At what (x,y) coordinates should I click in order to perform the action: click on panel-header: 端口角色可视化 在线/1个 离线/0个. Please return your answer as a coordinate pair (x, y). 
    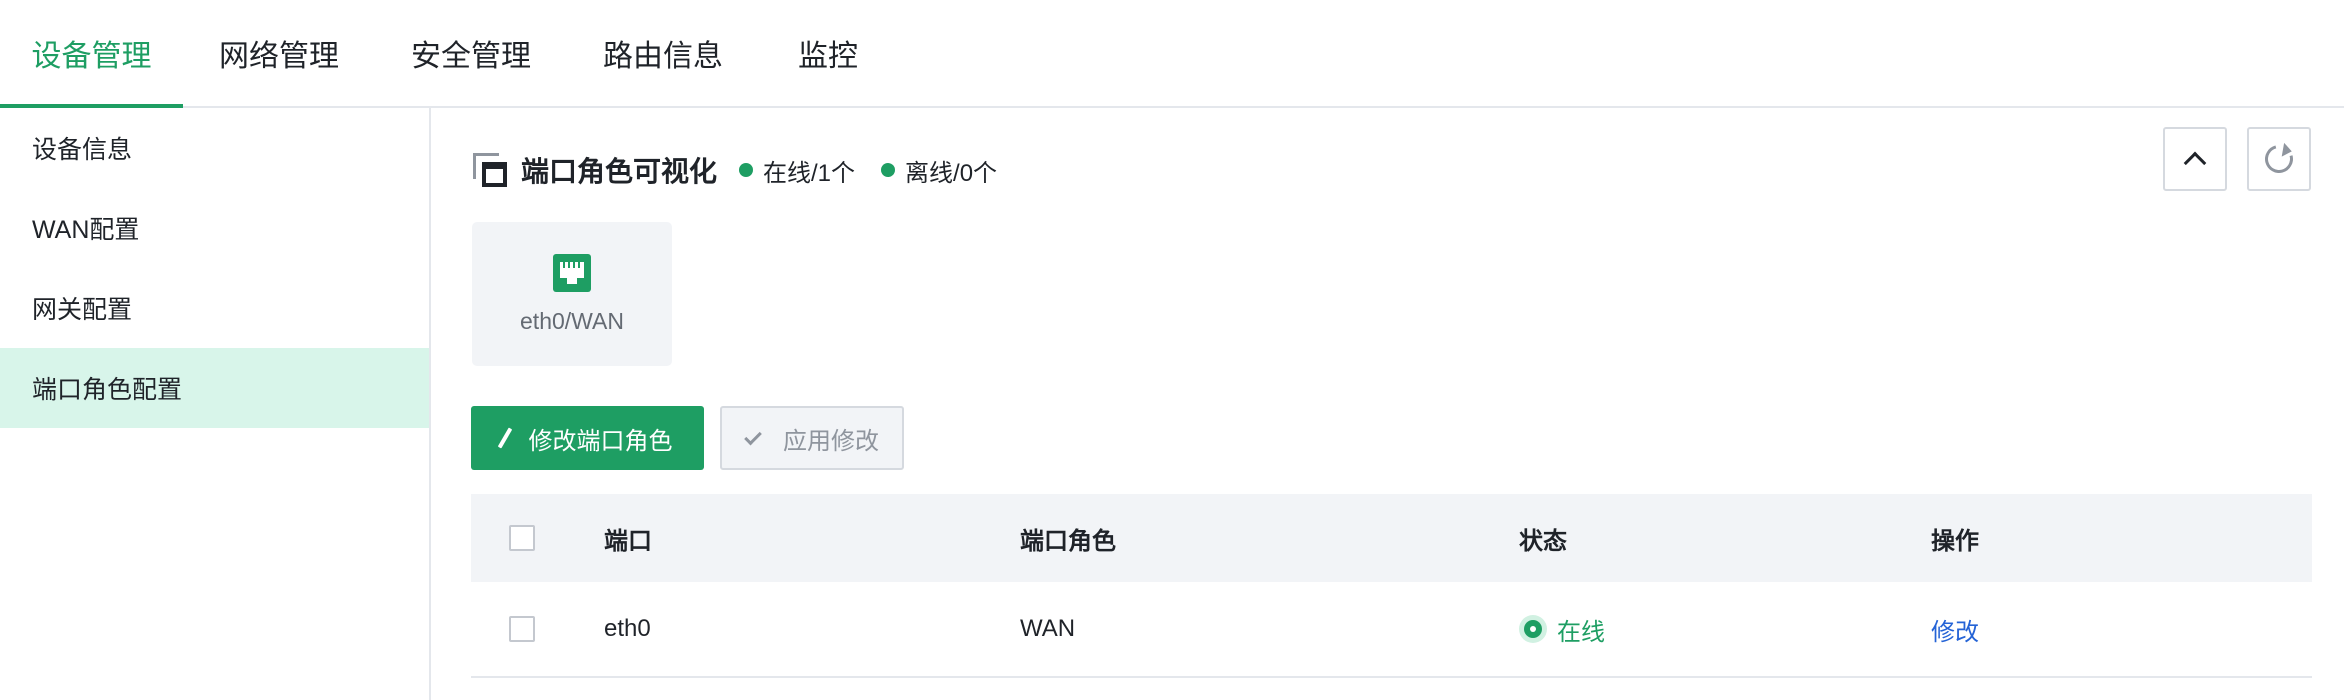
    Looking at the image, I should click on (748, 170).